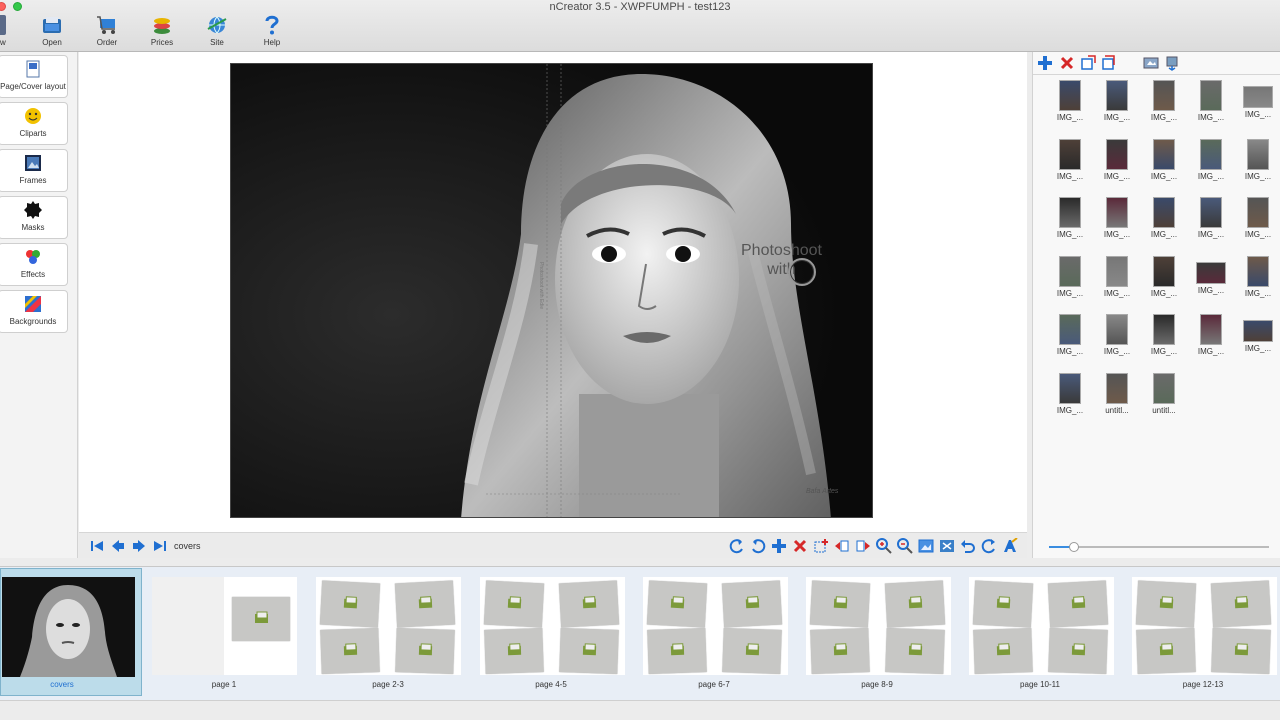  I want to click on new-icon, so click(3, 25).